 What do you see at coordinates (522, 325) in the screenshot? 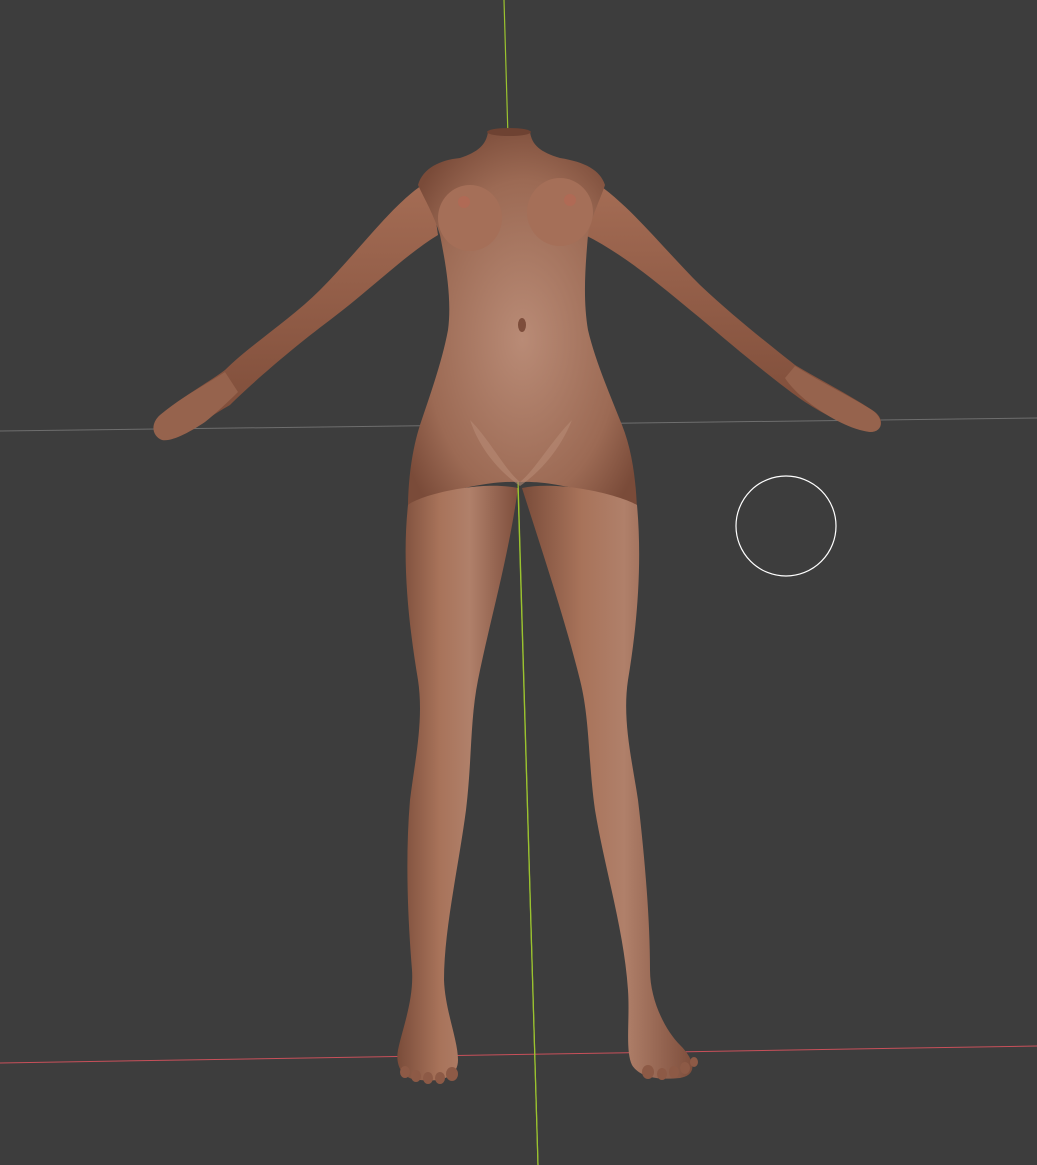
I see `navel` at bounding box center [522, 325].